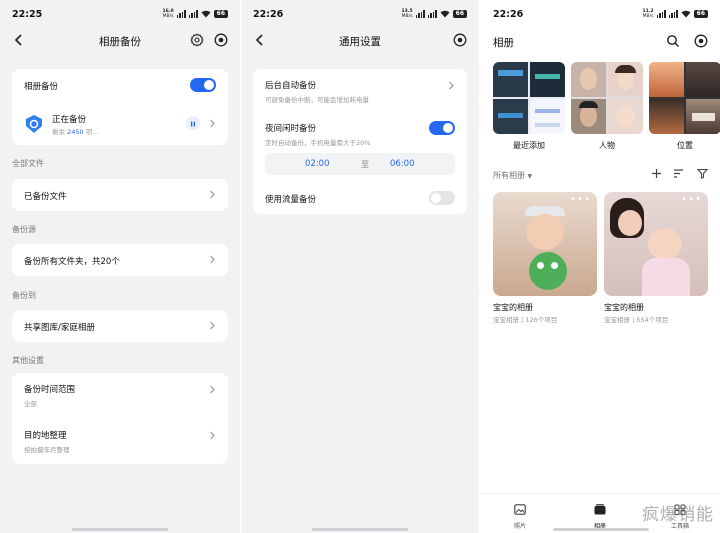 The height and width of the screenshot is (533, 720). I want to click on section-other-settings: 其他设置, so click(28, 360).